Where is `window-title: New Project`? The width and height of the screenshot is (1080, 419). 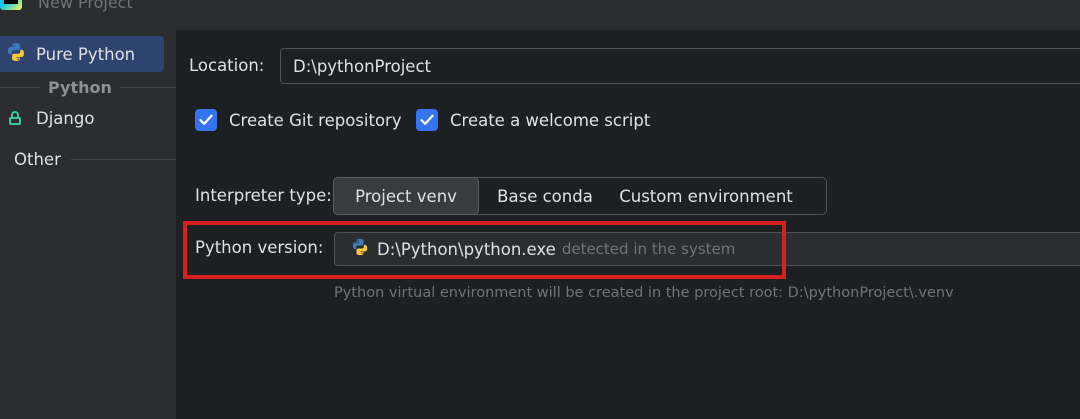 window-title: New Project is located at coordinates (85, 6).